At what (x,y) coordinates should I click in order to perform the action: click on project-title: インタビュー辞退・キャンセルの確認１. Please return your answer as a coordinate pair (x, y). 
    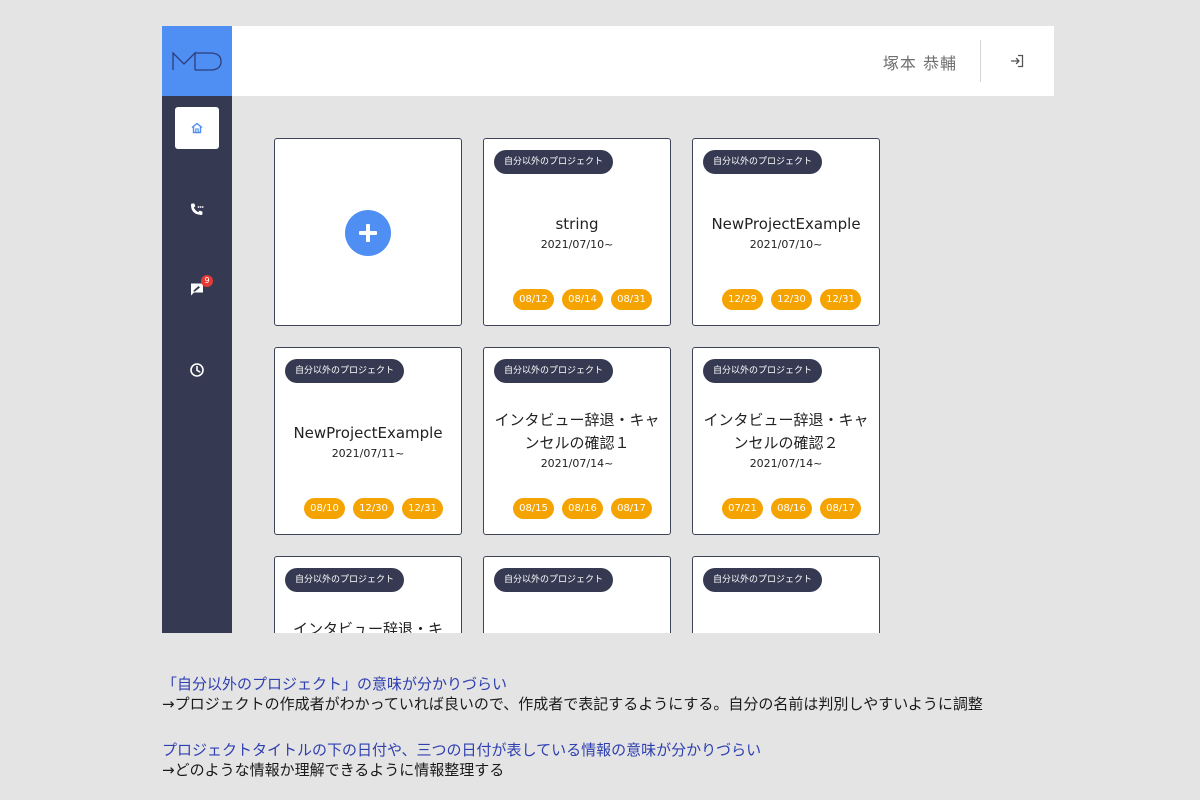
    Looking at the image, I should click on (577, 431).